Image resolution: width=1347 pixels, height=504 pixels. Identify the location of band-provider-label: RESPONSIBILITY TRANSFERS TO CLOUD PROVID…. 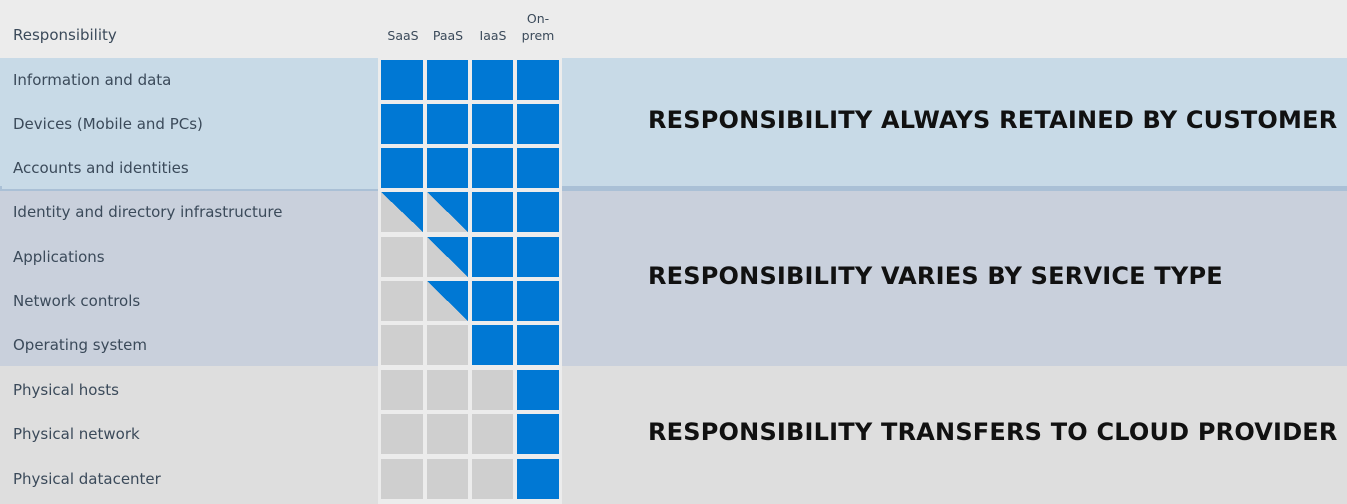
(993, 432).